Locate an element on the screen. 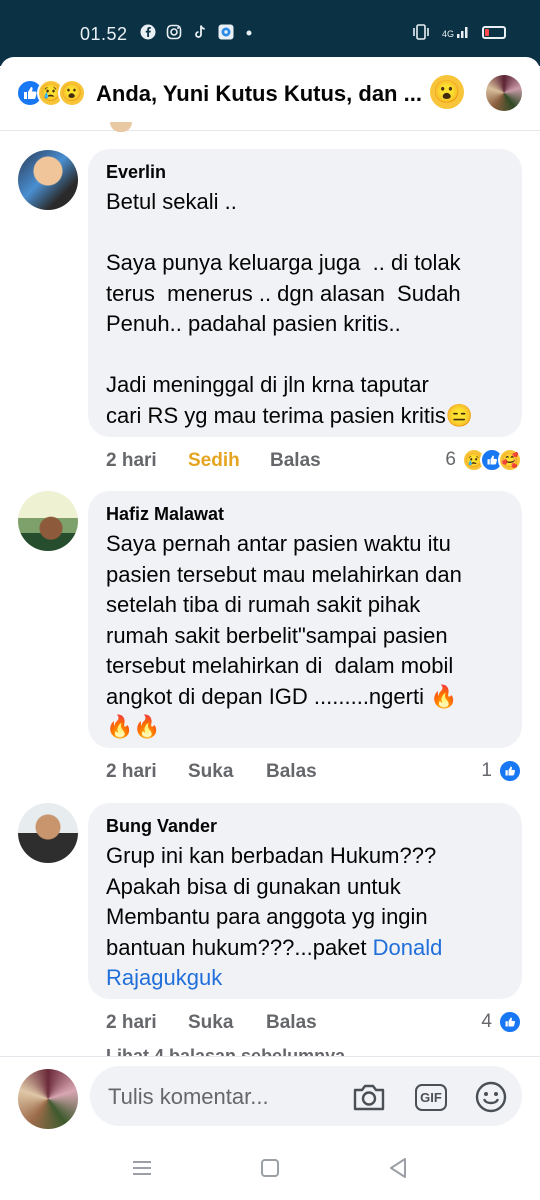 Image resolution: width=540 pixels, height=1200 pixels. wow-icon: 😮 is located at coordinates (72, 93).